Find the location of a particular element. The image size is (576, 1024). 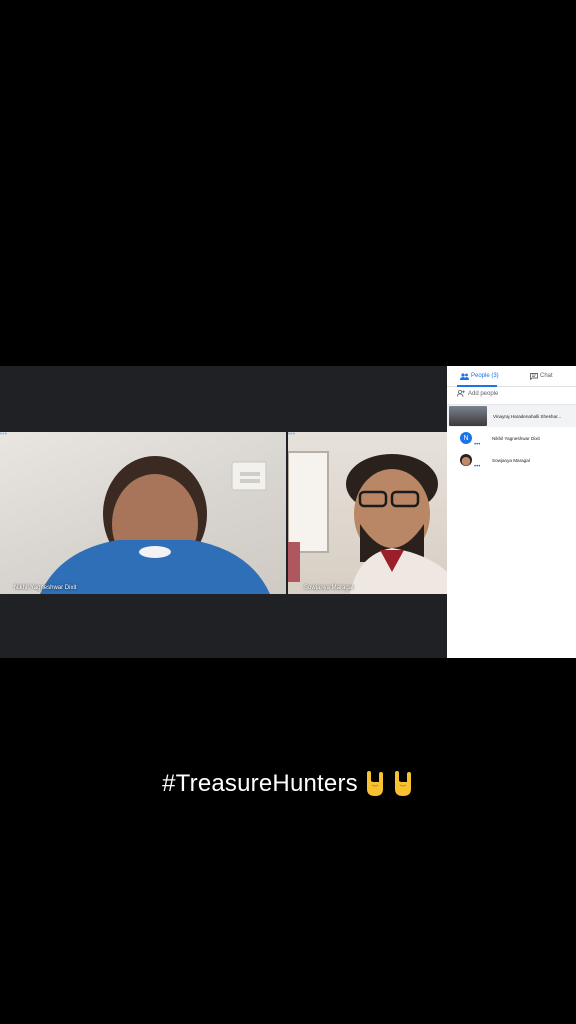

panel-tabs: People (3) Chat is located at coordinates (511, 376).